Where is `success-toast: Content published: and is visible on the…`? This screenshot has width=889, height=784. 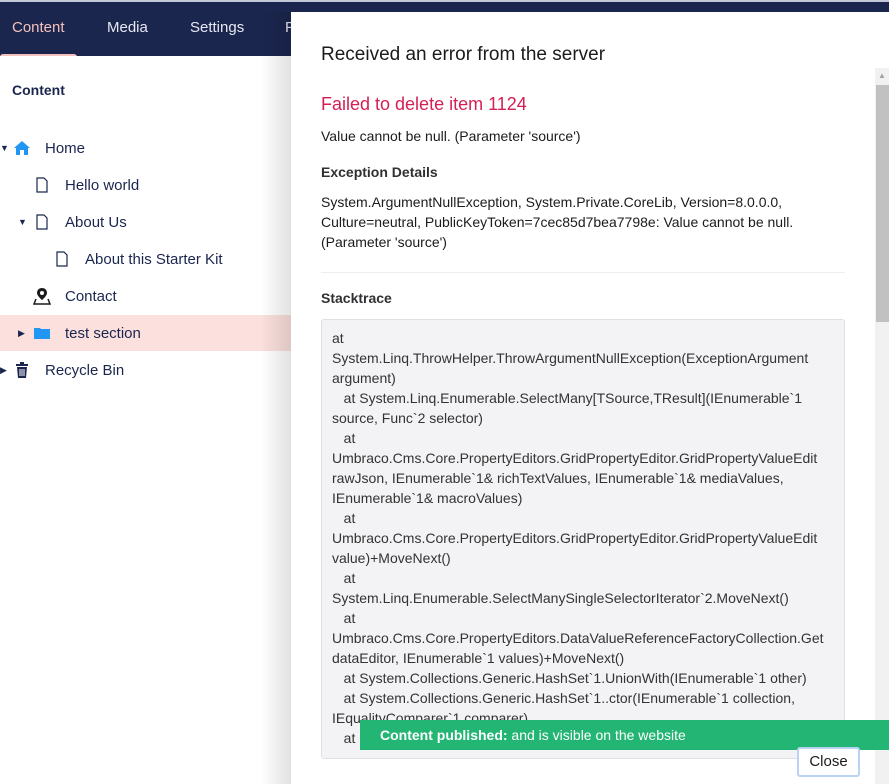
success-toast: Content published: and is visible on the… is located at coordinates (624, 735).